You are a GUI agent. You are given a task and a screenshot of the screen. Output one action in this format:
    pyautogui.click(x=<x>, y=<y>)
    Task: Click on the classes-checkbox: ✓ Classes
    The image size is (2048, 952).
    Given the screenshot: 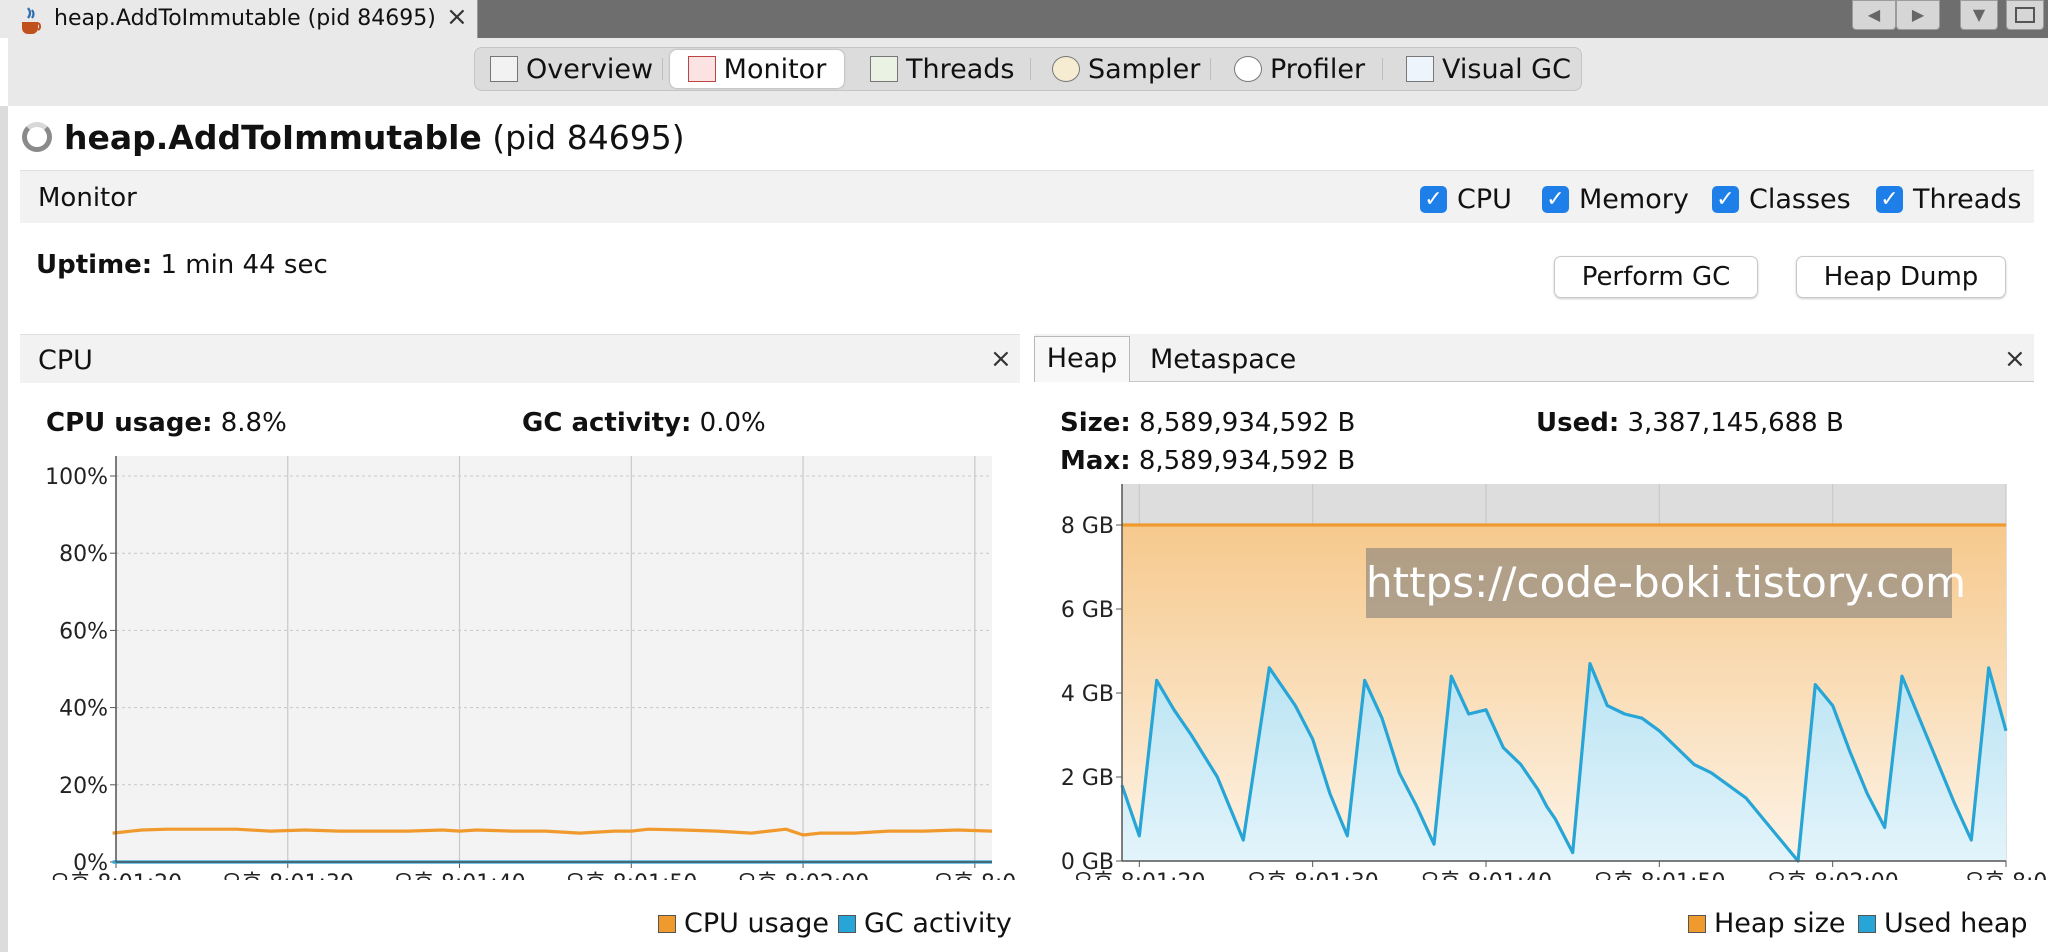 What is the action you would take?
    pyautogui.click(x=1781, y=199)
    